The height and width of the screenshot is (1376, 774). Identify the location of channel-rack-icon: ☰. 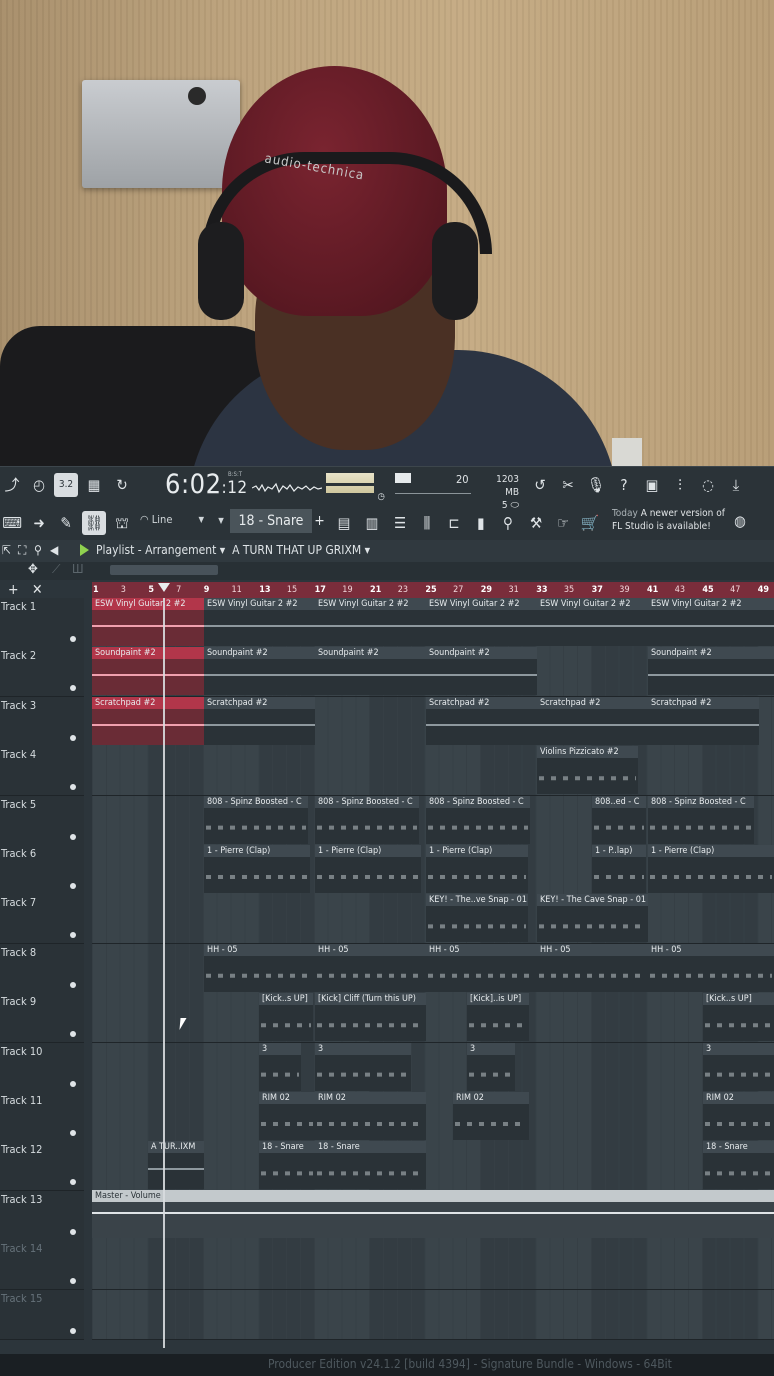
(400, 523).